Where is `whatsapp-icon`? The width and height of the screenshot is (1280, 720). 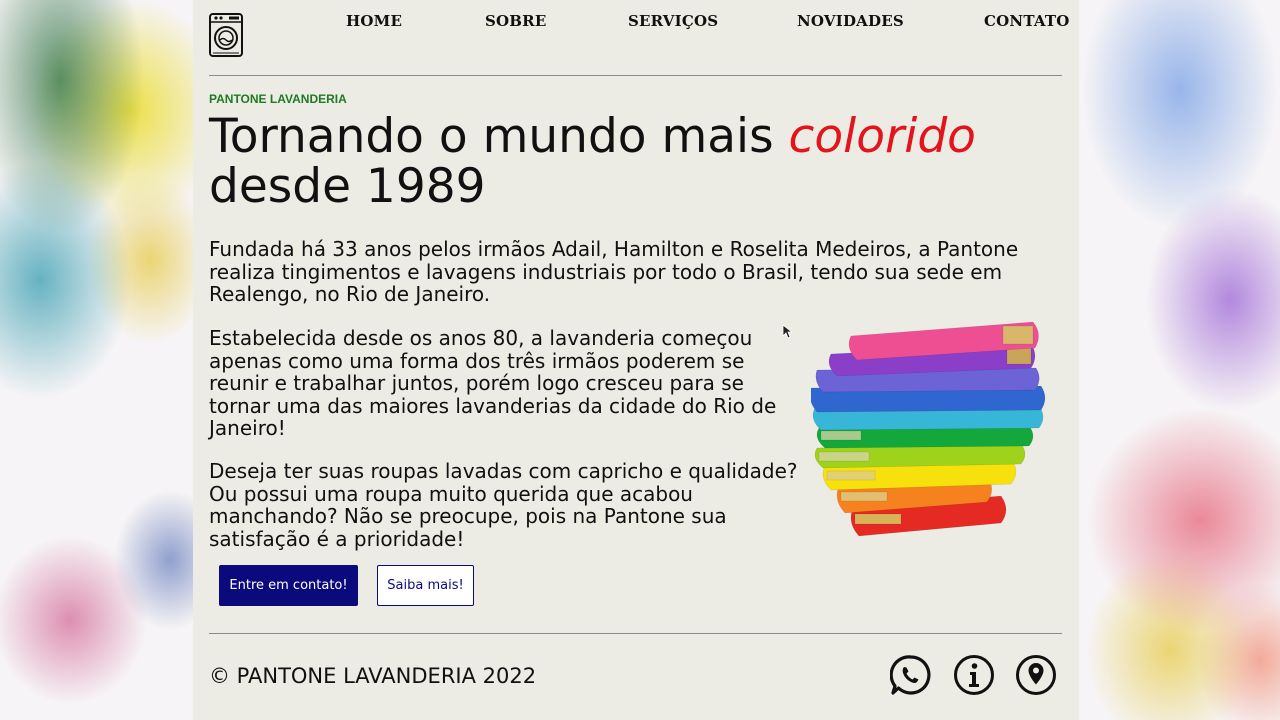
whatsapp-icon is located at coordinates (911, 675).